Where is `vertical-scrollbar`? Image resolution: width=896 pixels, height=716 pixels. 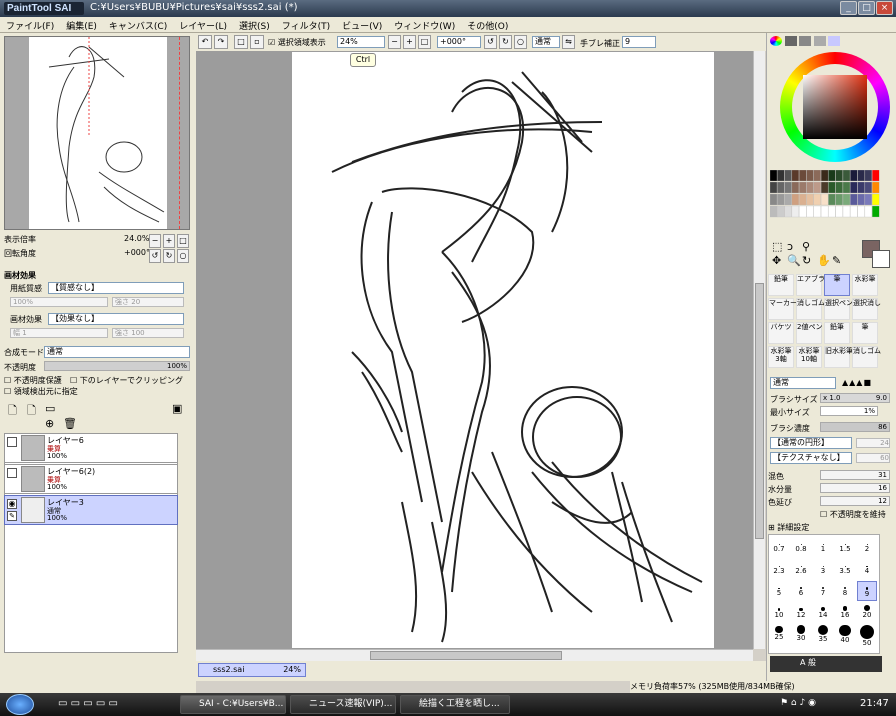 vertical-scrollbar is located at coordinates (759, 350).